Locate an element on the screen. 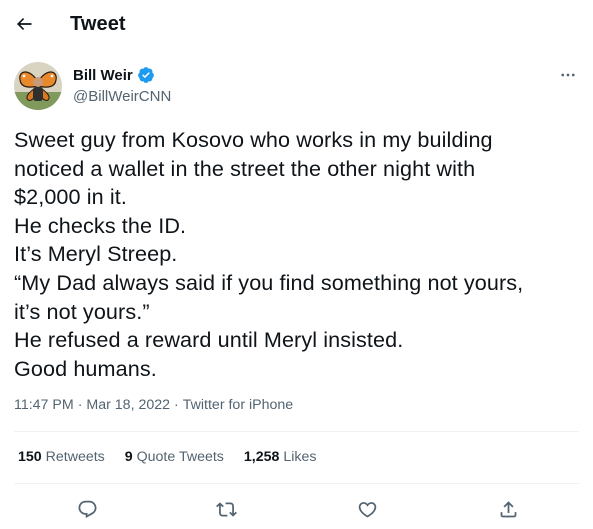 This screenshot has width=593, height=529. heart-icon is located at coordinates (367, 509).